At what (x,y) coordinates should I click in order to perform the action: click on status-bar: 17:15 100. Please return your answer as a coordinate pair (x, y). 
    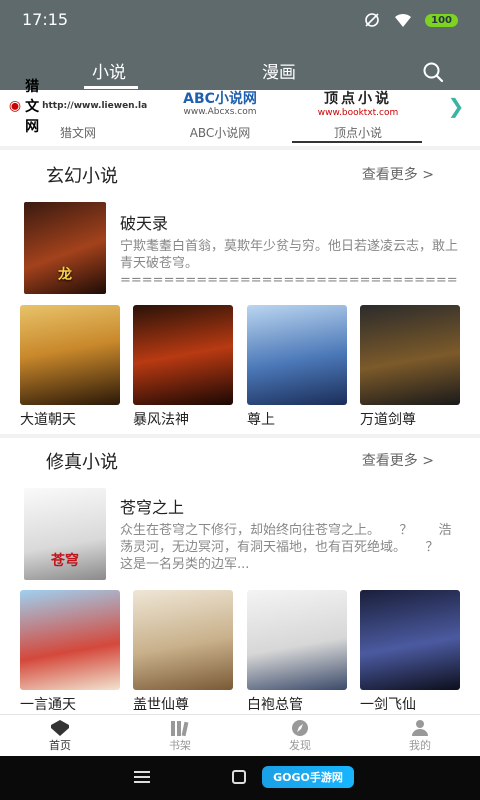
    Looking at the image, I should click on (240, 20).